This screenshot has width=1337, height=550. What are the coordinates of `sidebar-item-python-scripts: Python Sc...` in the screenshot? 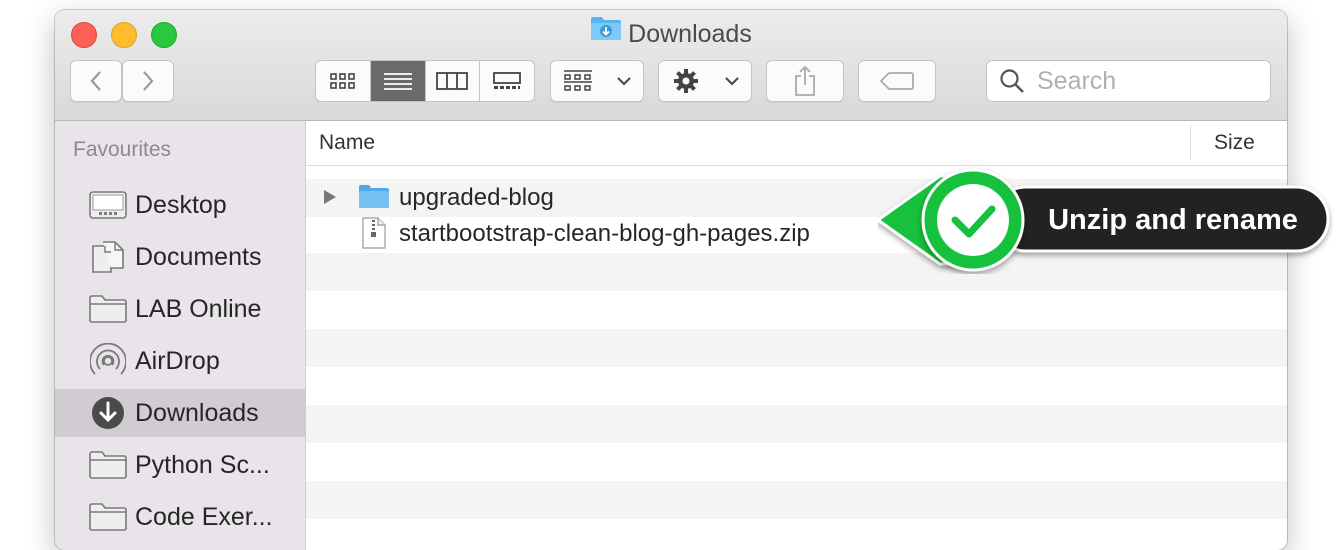 It's located at (180, 465).